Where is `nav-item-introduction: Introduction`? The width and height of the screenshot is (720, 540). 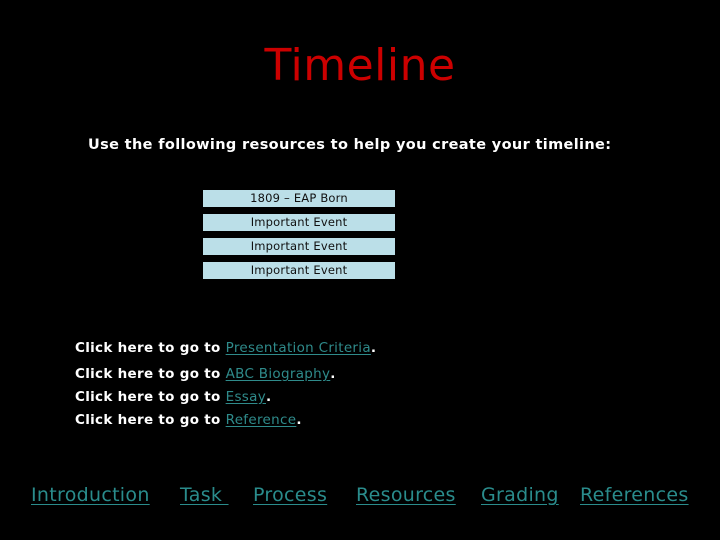 nav-item-introduction: Introduction is located at coordinates (90, 495).